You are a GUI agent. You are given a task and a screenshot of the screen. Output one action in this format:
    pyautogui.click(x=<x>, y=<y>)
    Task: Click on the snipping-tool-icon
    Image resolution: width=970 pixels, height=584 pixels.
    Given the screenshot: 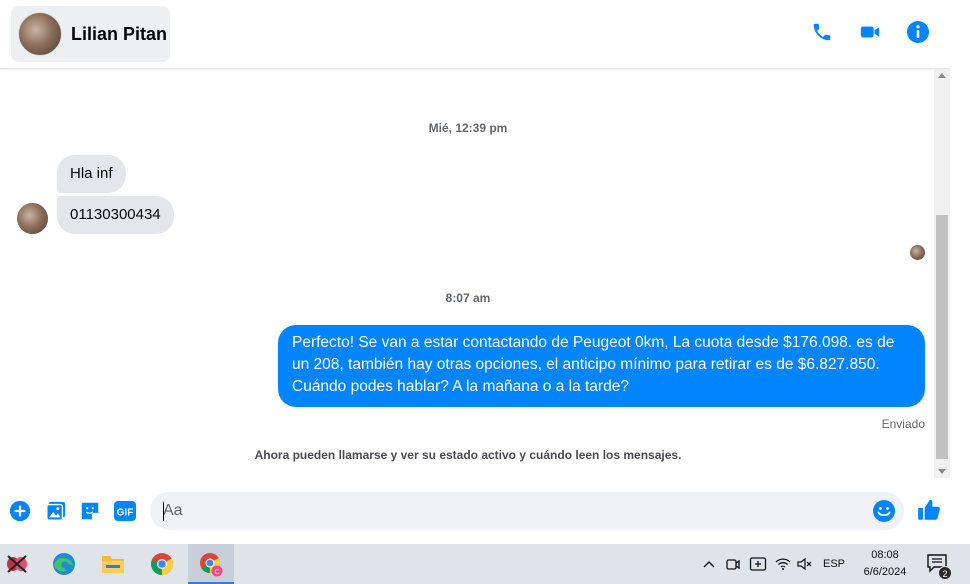 What is the action you would take?
    pyautogui.click(x=20, y=564)
    